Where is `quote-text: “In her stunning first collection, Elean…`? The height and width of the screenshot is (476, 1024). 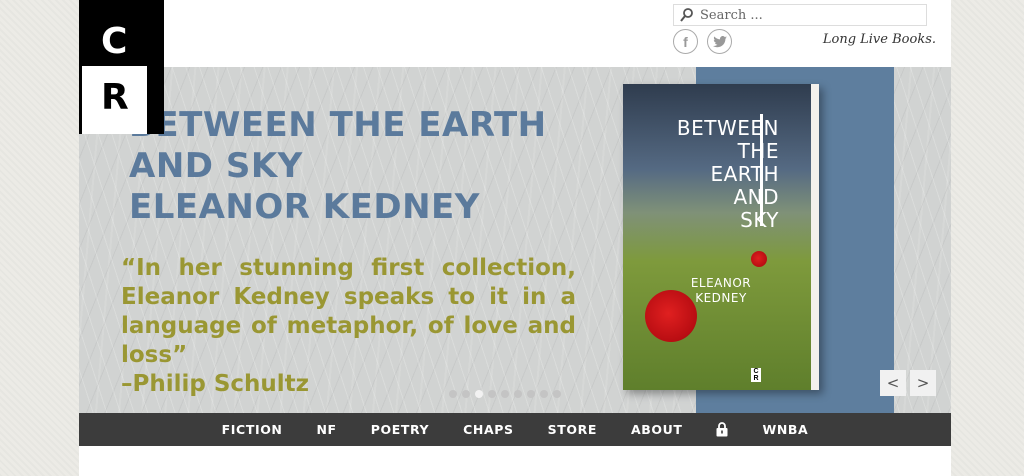 quote-text: “In her stunning first collection, Elean… is located at coordinates (348, 311).